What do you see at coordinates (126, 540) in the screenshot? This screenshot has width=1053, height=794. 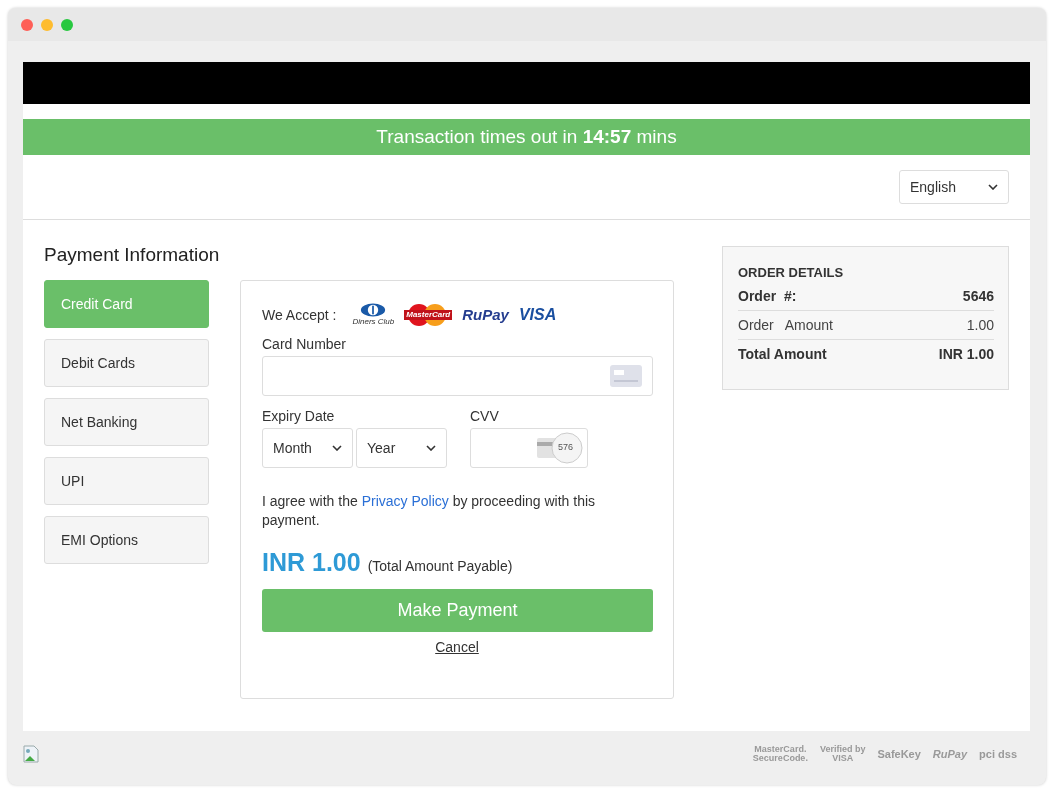 I see `payment-method-tab: EMI Options` at bounding box center [126, 540].